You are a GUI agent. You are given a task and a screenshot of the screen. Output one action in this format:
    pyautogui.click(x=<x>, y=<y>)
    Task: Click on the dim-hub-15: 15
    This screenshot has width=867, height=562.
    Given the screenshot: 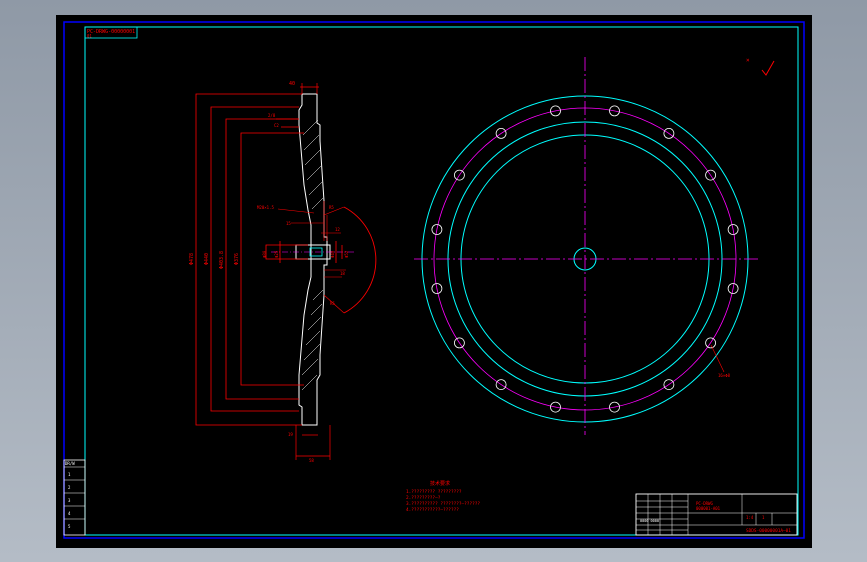 What is the action you would take?
    pyautogui.click(x=288, y=223)
    